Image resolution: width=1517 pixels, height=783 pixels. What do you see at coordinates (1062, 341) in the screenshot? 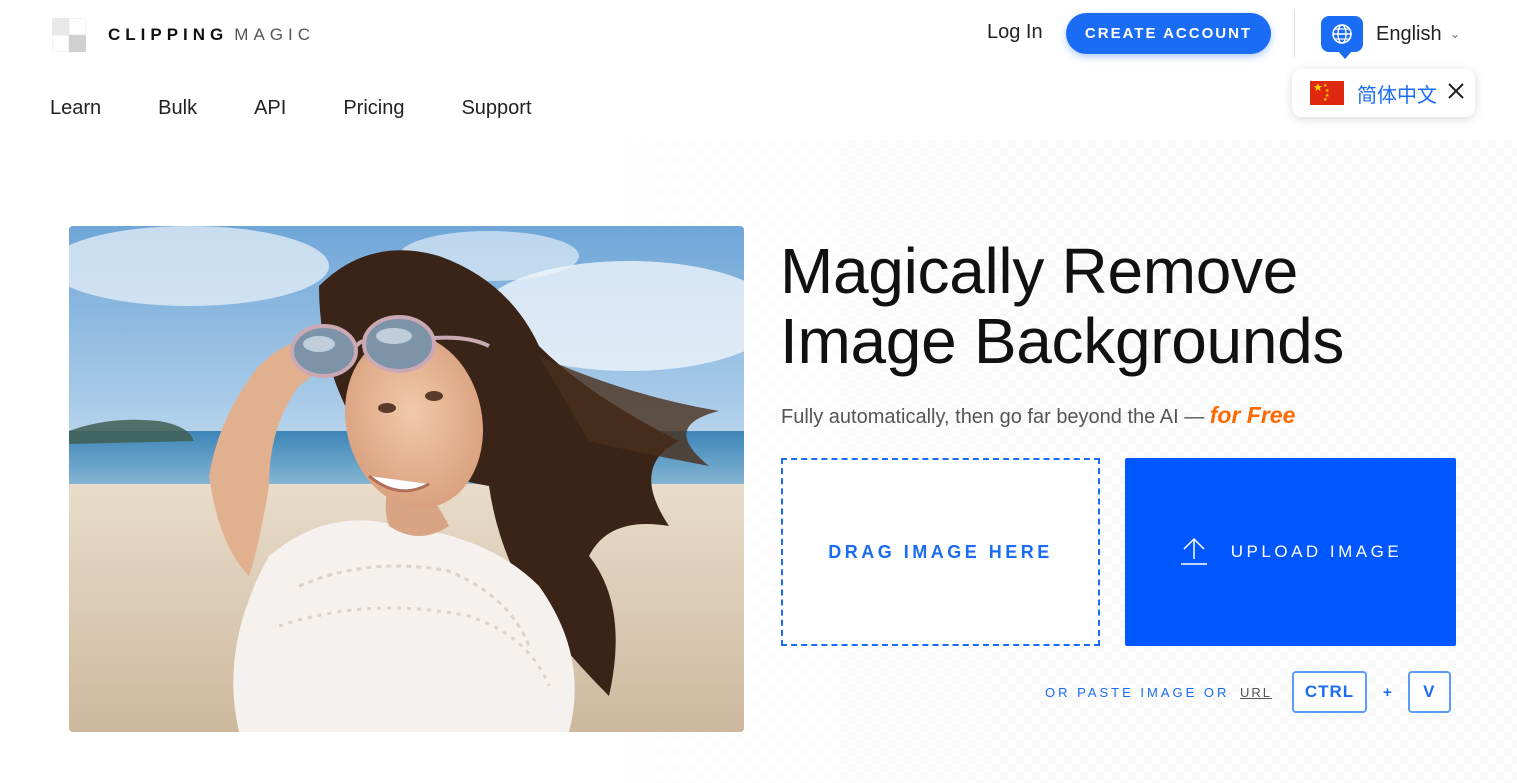
I see `headline-line-2: Image Backgrounds` at bounding box center [1062, 341].